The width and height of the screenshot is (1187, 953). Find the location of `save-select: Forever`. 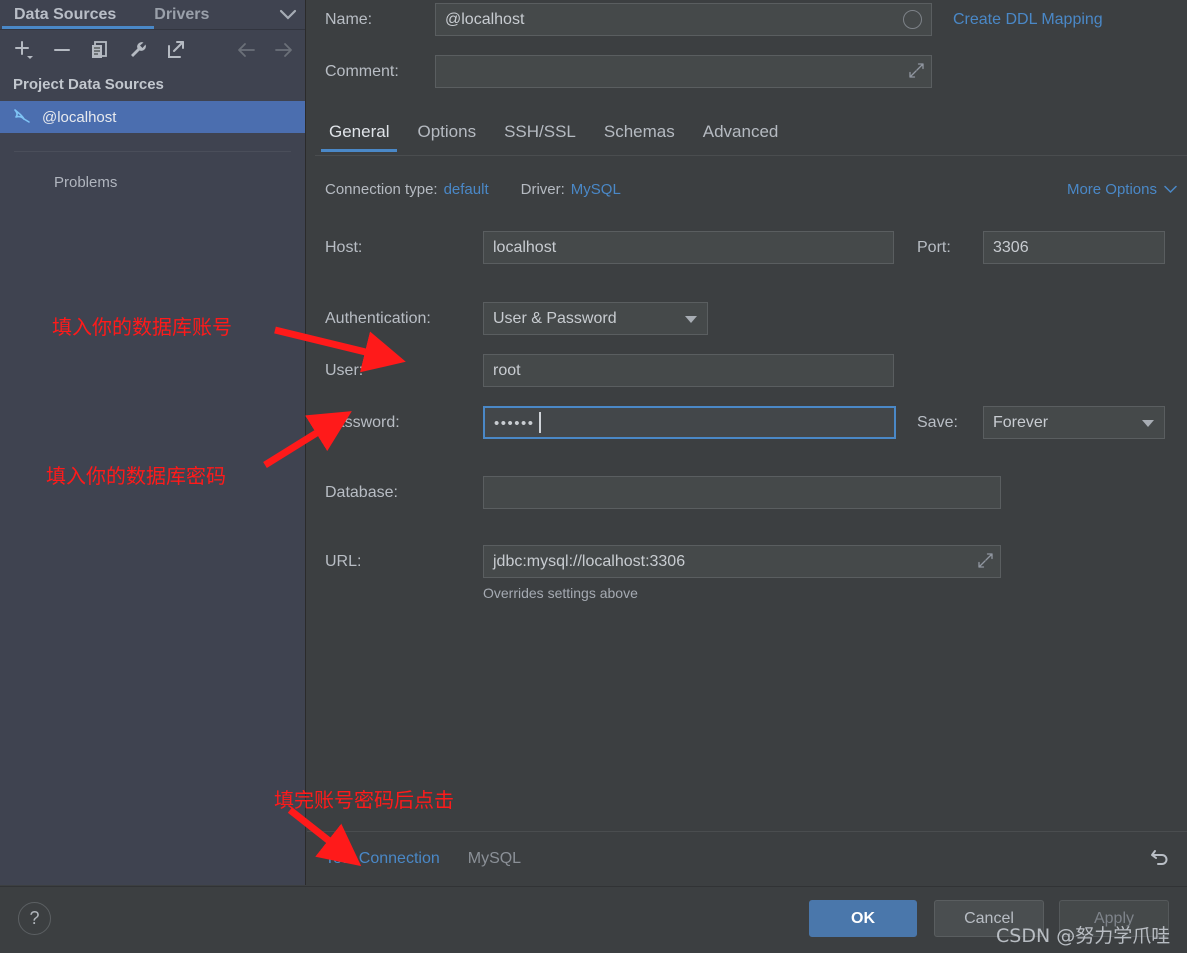

save-select: Forever is located at coordinates (1074, 422).